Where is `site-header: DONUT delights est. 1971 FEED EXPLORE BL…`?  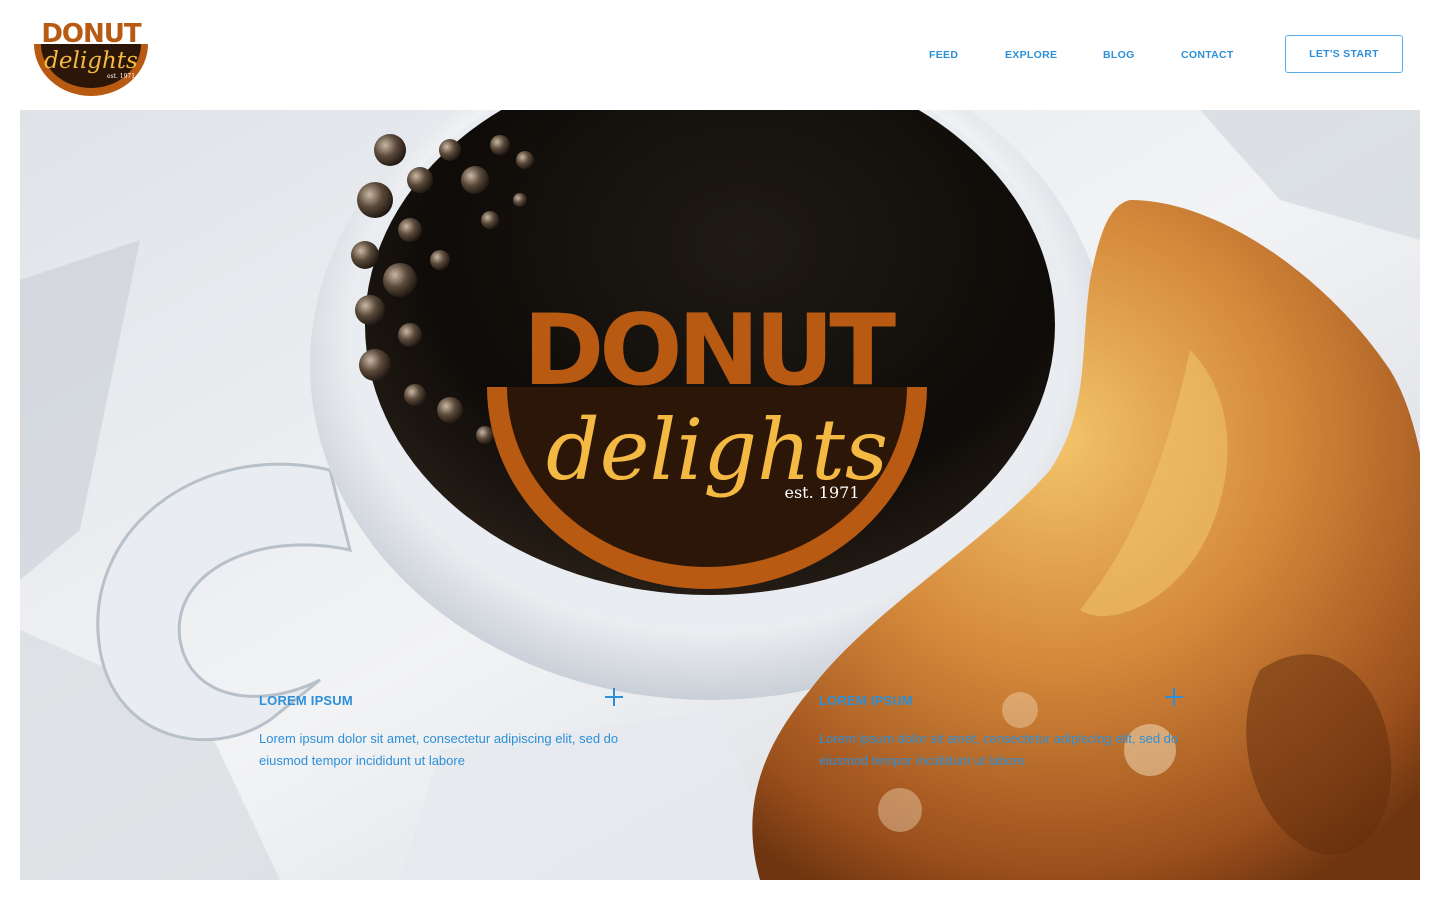 site-header: DONUT delights est. 1971 FEED EXPLORE BL… is located at coordinates (720, 55).